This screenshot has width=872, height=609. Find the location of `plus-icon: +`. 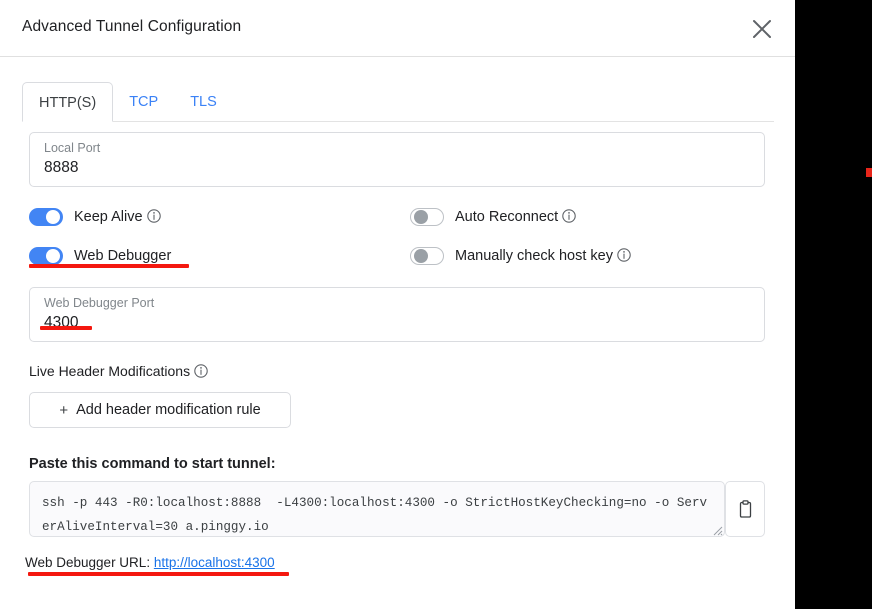

plus-icon: + is located at coordinates (64, 410).